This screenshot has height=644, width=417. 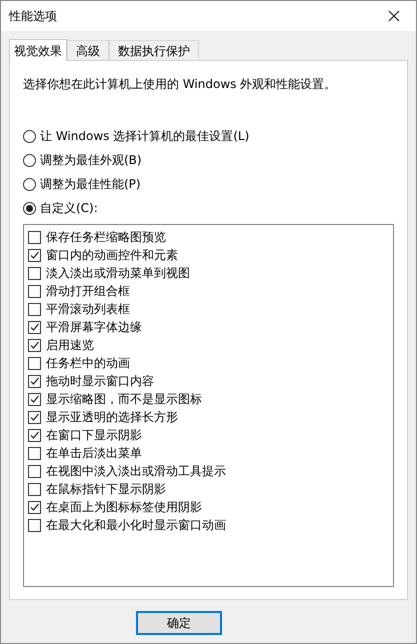 I want to click on option-label: 在窗口下显示阴影, so click(x=94, y=435).